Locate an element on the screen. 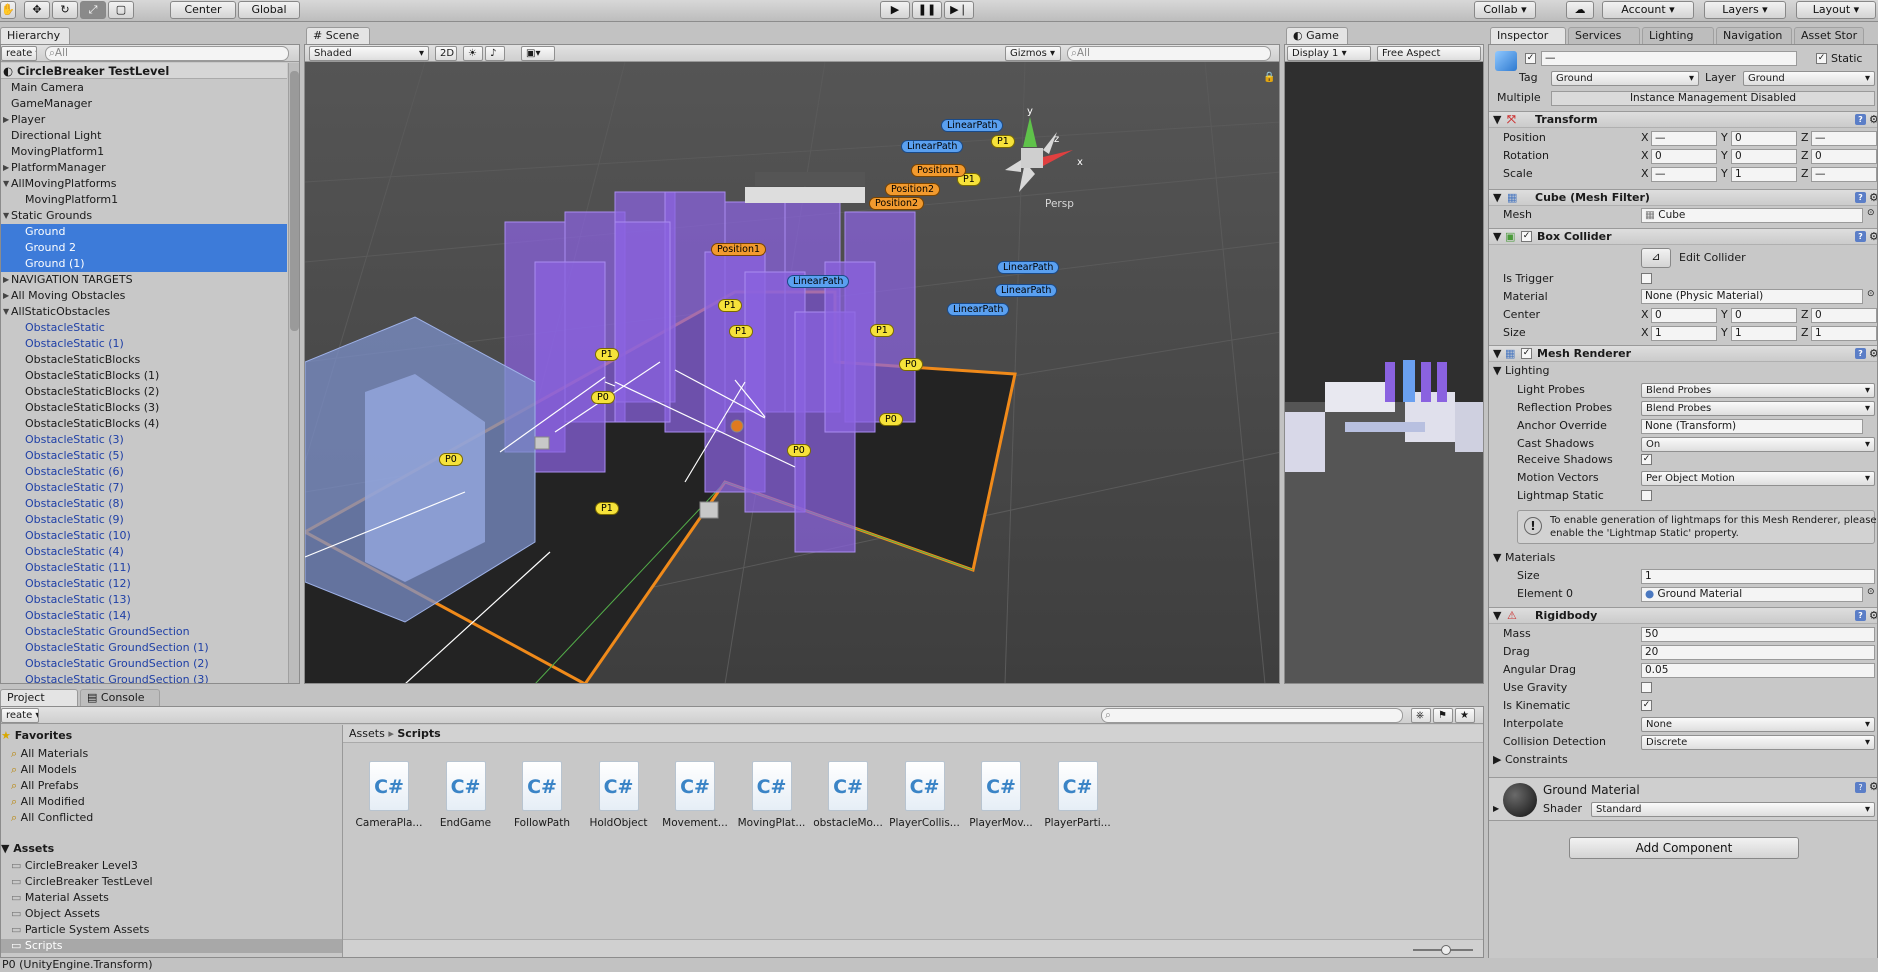  renderer-setting-dropdown: On ▾ is located at coordinates (1758, 444).